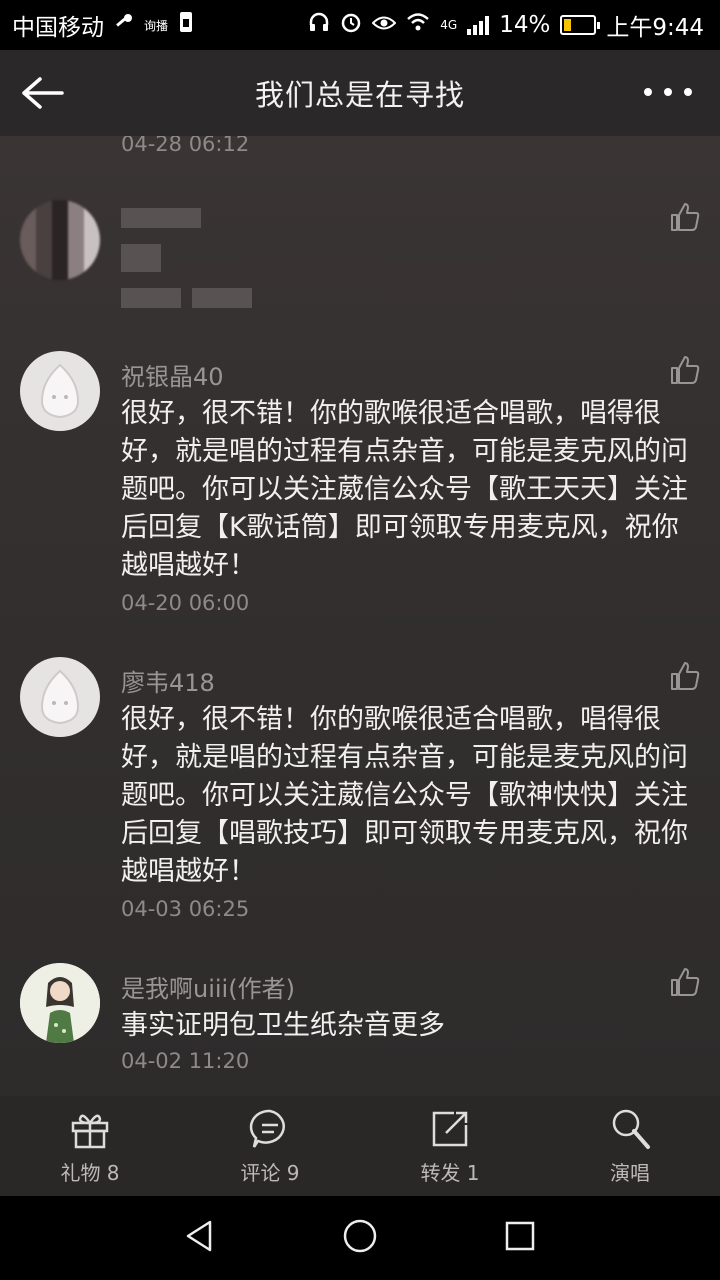  What do you see at coordinates (124, 25) in the screenshot?
I see `key-icon` at bounding box center [124, 25].